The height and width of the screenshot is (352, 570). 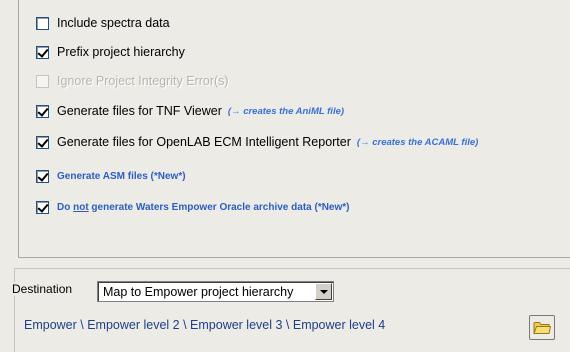 What do you see at coordinates (198, 291) in the screenshot?
I see `destination-selected-value: Map to Empower project hierarchy` at bounding box center [198, 291].